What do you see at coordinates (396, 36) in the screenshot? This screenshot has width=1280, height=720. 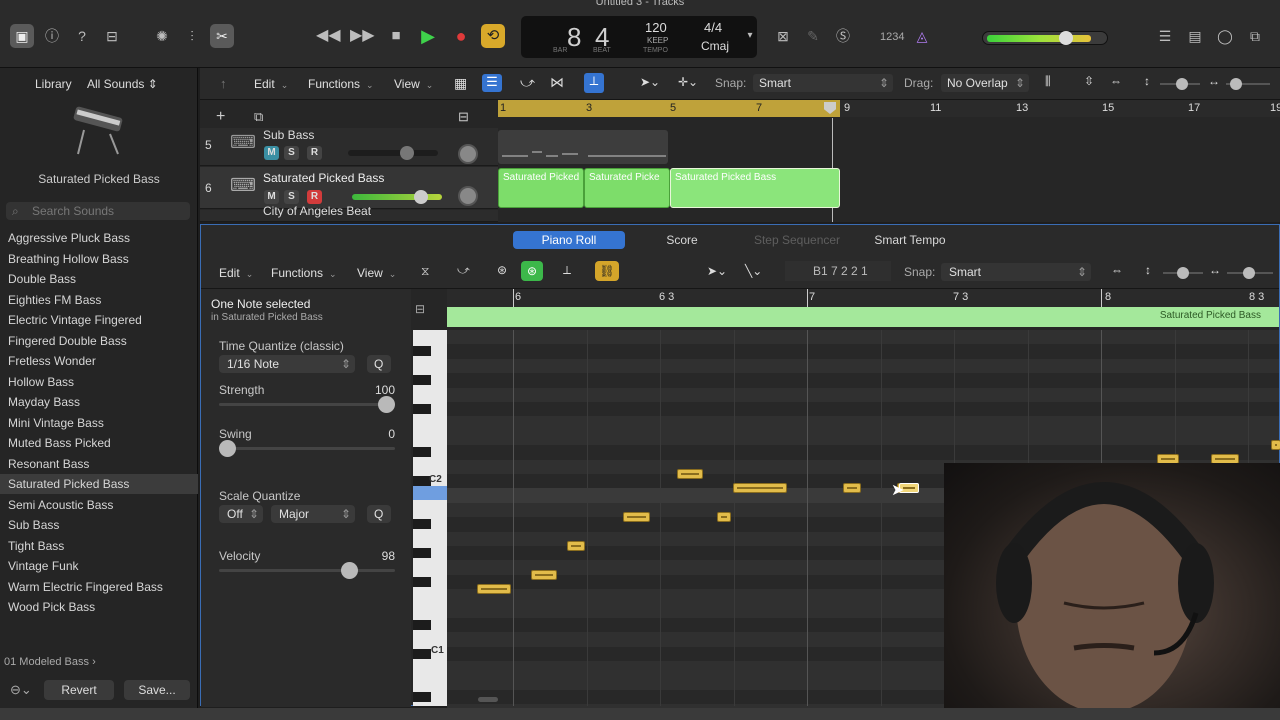 I see `stop-icon: ■` at bounding box center [396, 36].